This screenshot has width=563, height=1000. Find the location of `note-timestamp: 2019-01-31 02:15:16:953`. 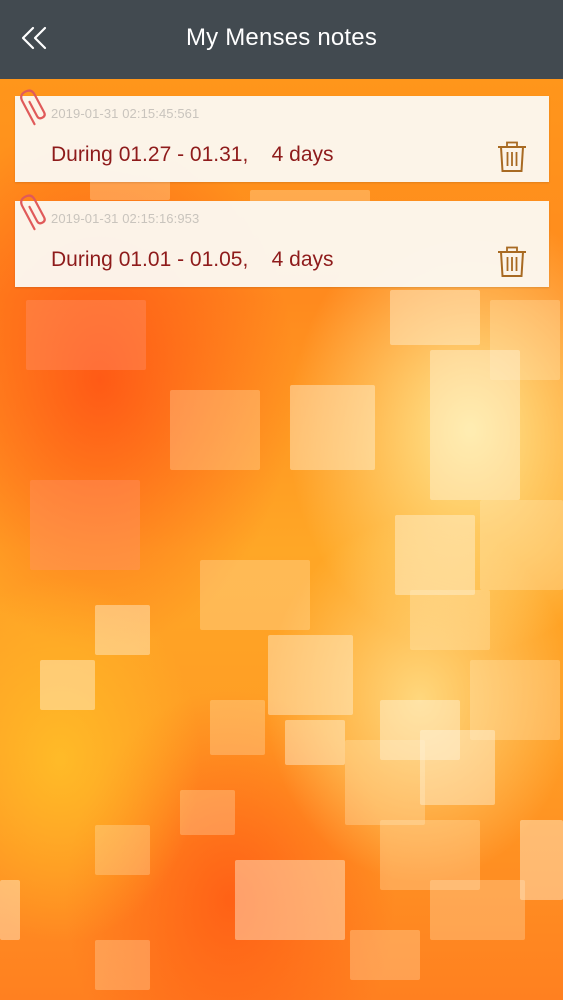

note-timestamp: 2019-01-31 02:15:16:953 is located at coordinates (125, 218).